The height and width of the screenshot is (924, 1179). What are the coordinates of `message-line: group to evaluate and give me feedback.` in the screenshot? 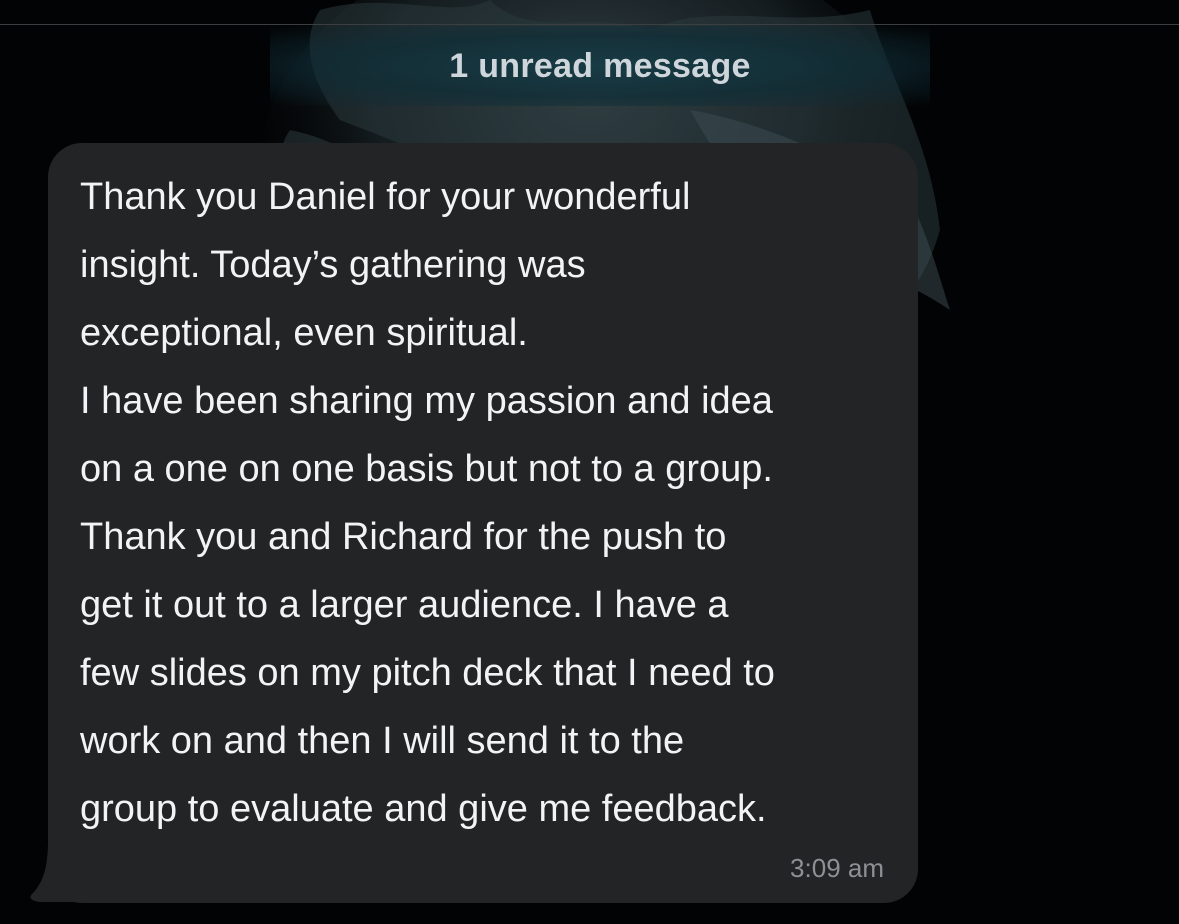 It's located at (423, 809).